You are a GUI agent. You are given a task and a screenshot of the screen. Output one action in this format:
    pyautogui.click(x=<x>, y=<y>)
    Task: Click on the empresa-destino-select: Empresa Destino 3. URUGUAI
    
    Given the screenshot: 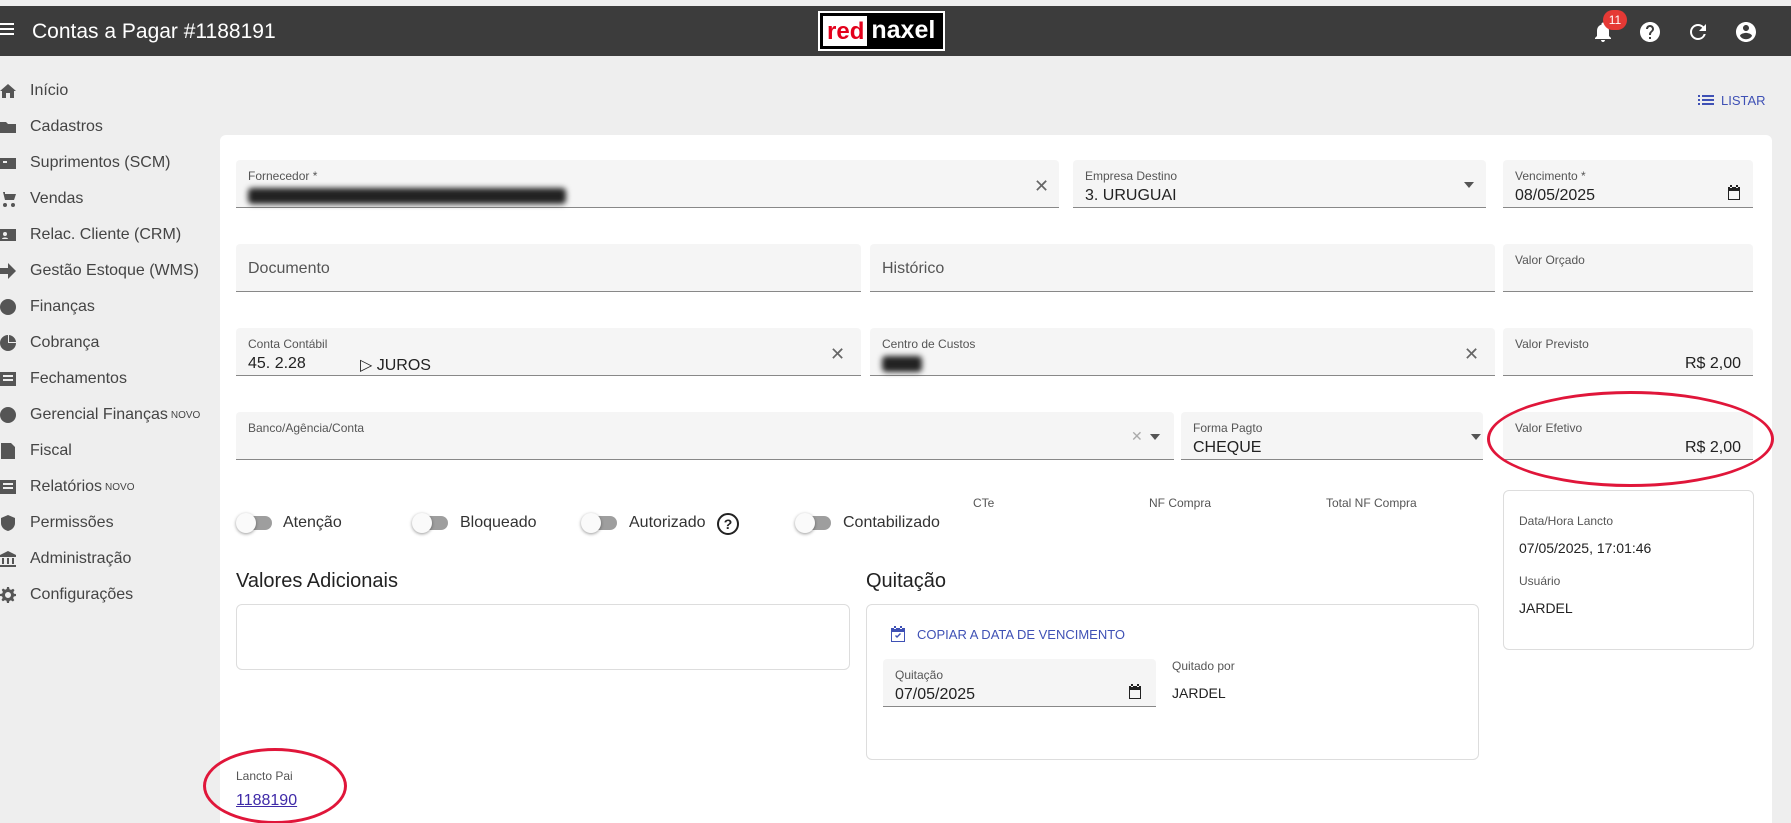 What is the action you would take?
    pyautogui.click(x=1279, y=184)
    